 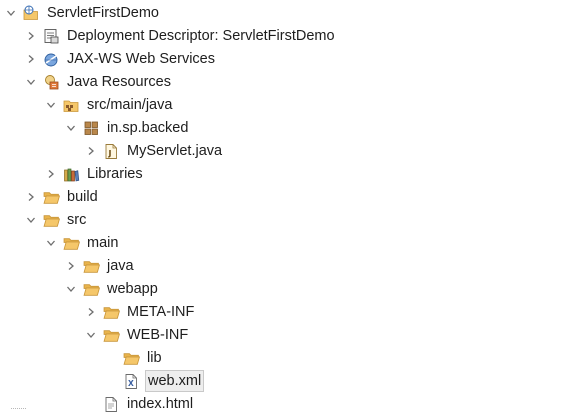 I want to click on tree-item-package: in.sp.backed, so click(x=127, y=128).